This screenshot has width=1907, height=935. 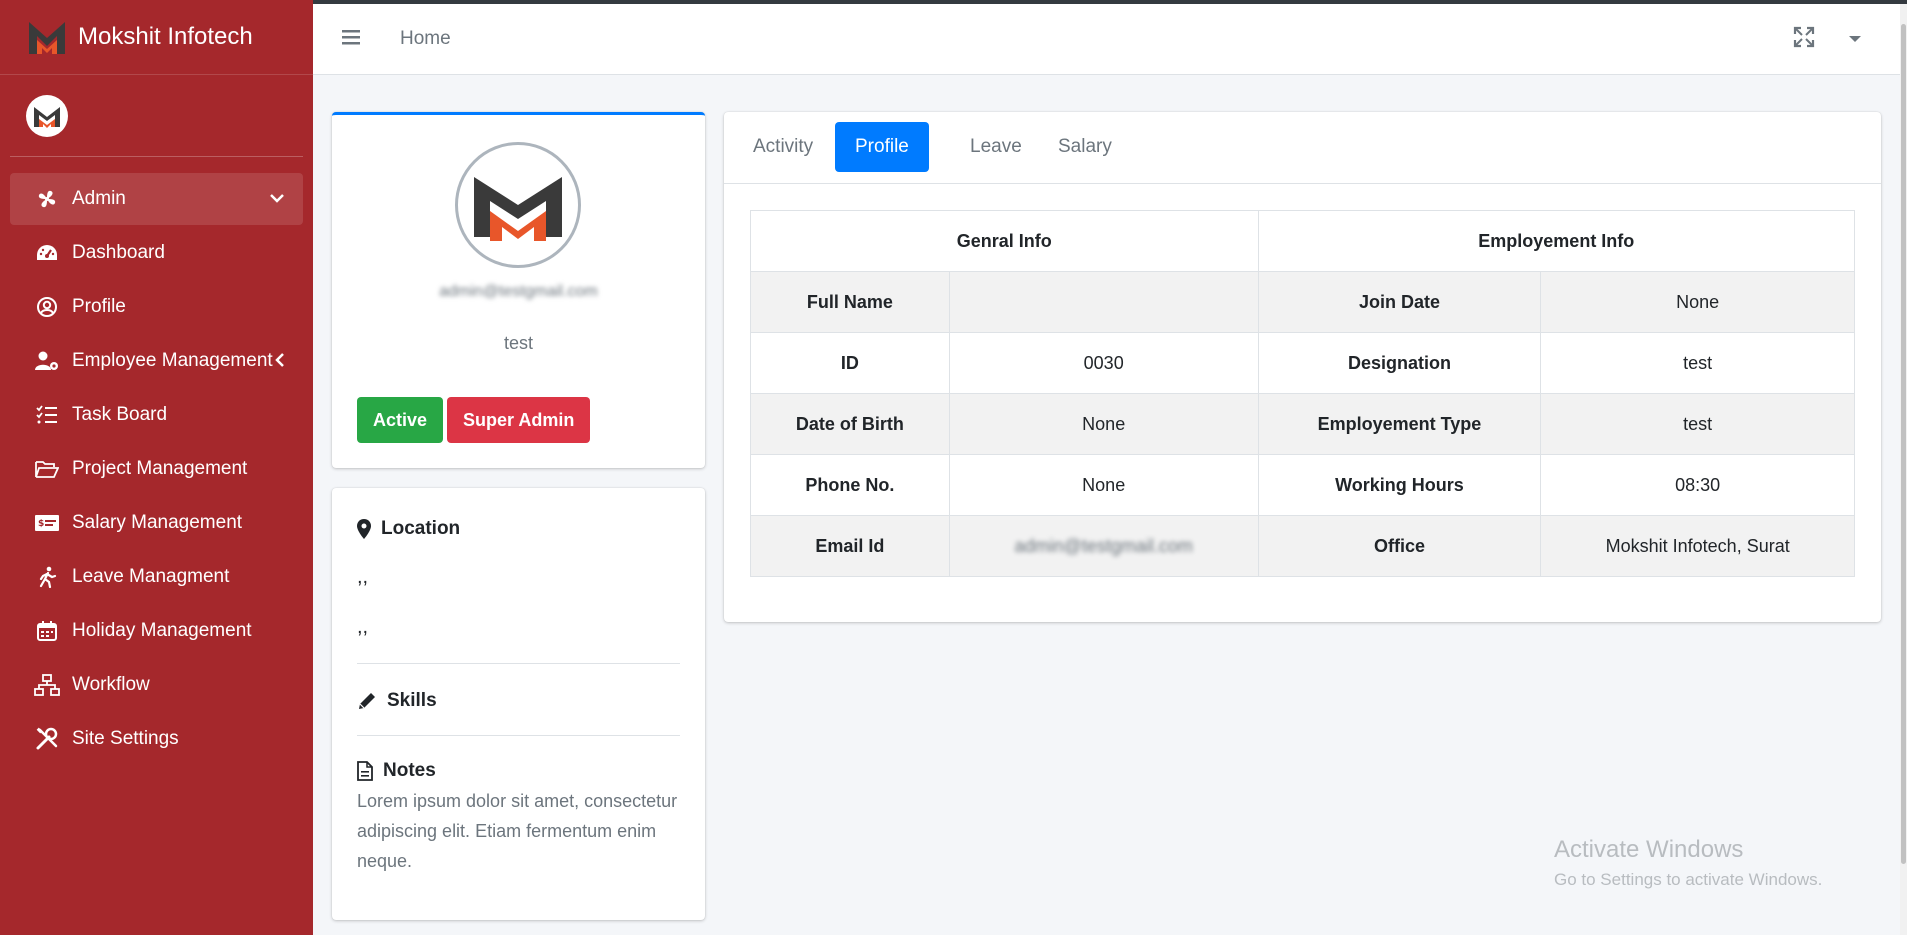 I want to click on cell-value: 0030, so click(x=1103, y=363).